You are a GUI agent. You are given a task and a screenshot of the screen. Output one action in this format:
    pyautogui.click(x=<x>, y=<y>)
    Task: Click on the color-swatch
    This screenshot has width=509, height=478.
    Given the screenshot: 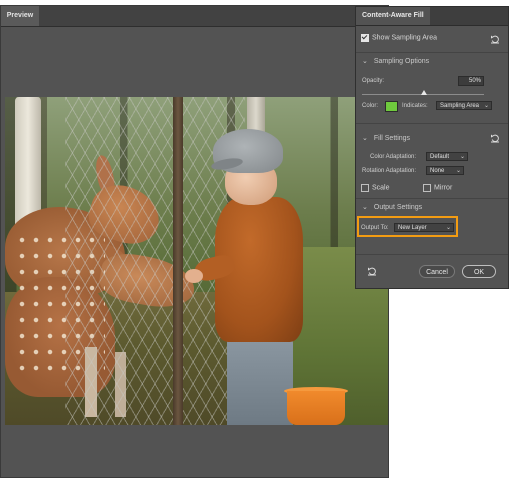 What is the action you would take?
    pyautogui.click(x=391, y=106)
    